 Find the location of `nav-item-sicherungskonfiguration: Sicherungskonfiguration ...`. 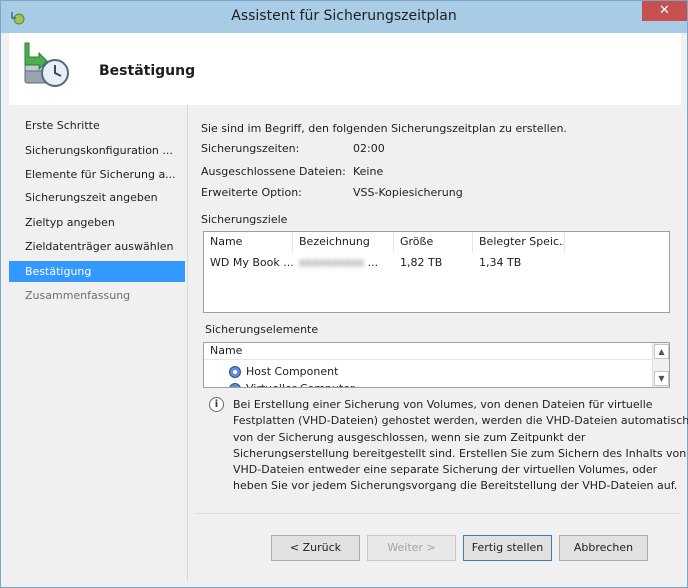

nav-item-sicherungskonfiguration: Sicherungskonfiguration ... is located at coordinates (97, 150).